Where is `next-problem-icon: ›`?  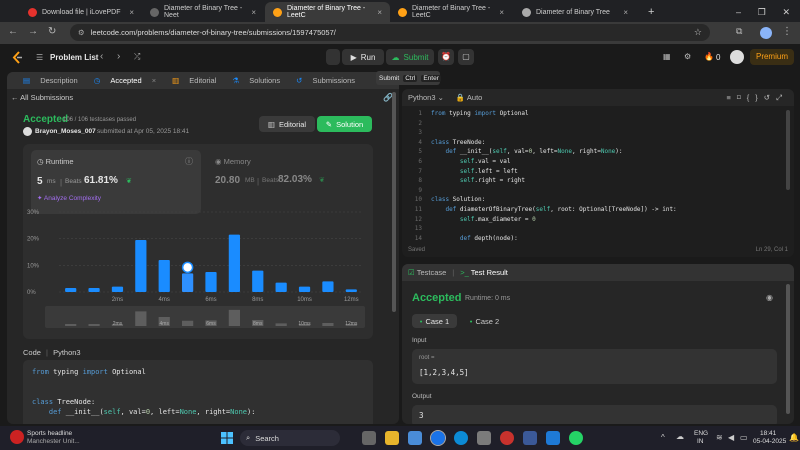 next-problem-icon: › is located at coordinates (118, 56).